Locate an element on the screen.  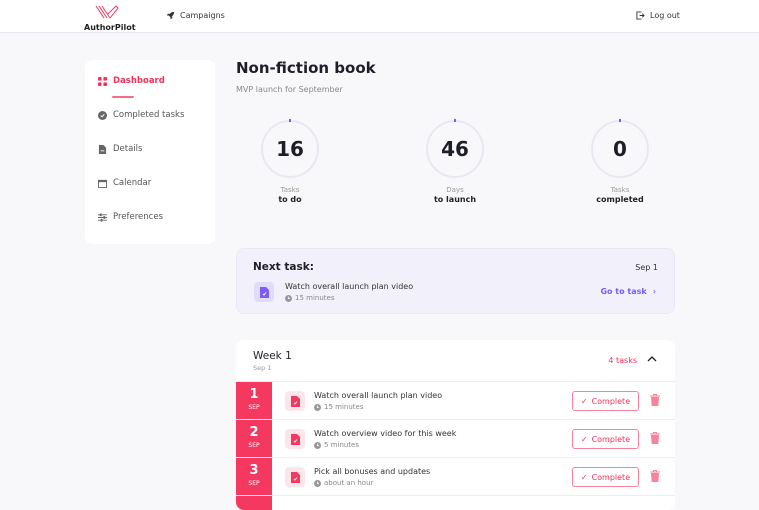
progress-ring: 46 is located at coordinates (455, 148).